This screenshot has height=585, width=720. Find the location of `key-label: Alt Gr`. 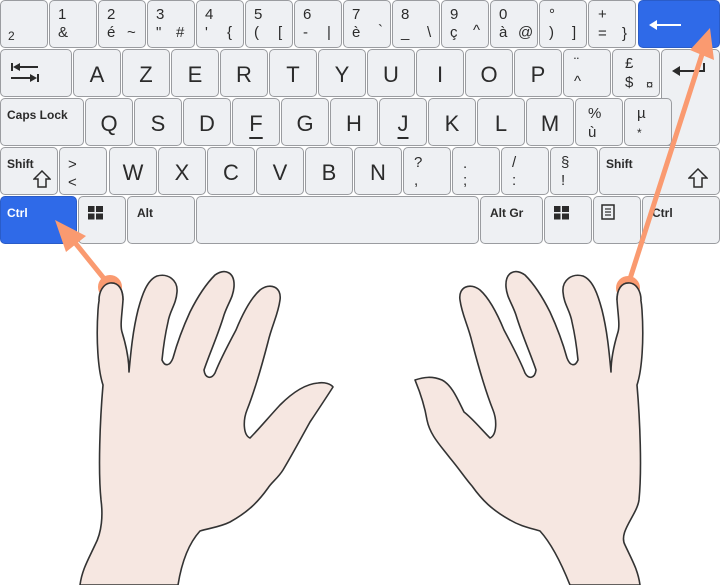

key-label: Alt Gr is located at coordinates (507, 213).